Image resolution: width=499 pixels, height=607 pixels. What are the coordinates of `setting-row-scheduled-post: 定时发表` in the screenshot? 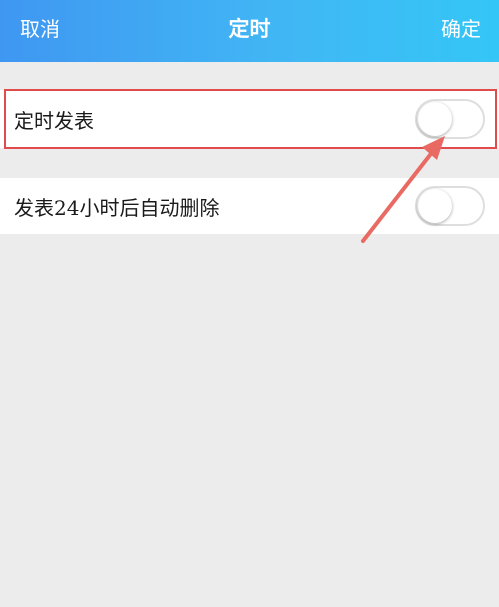 It's located at (249, 119).